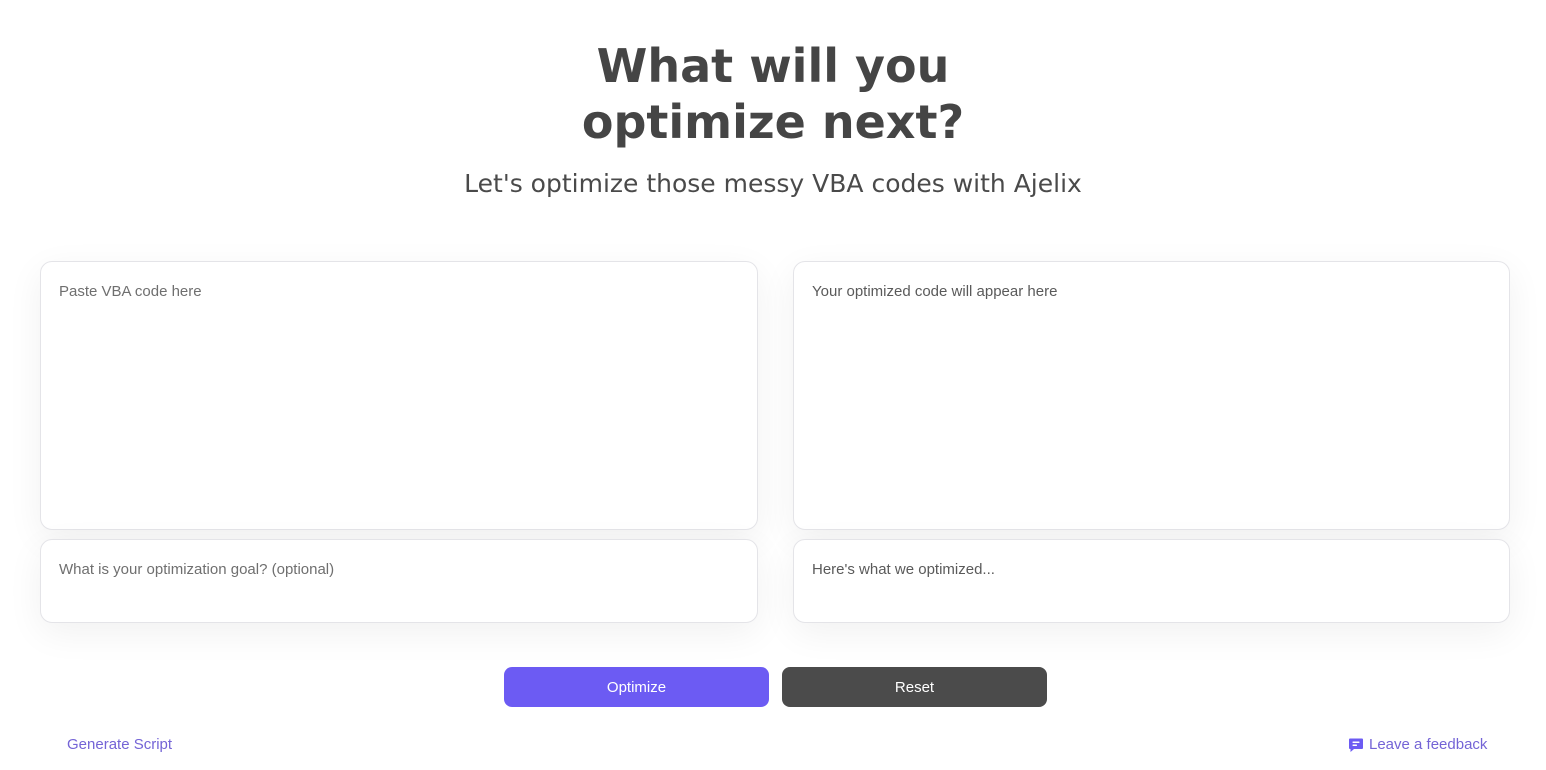 The width and height of the screenshot is (1546, 770). What do you see at coordinates (773, 94) in the screenshot?
I see `page-title: What will you optimize next?` at bounding box center [773, 94].